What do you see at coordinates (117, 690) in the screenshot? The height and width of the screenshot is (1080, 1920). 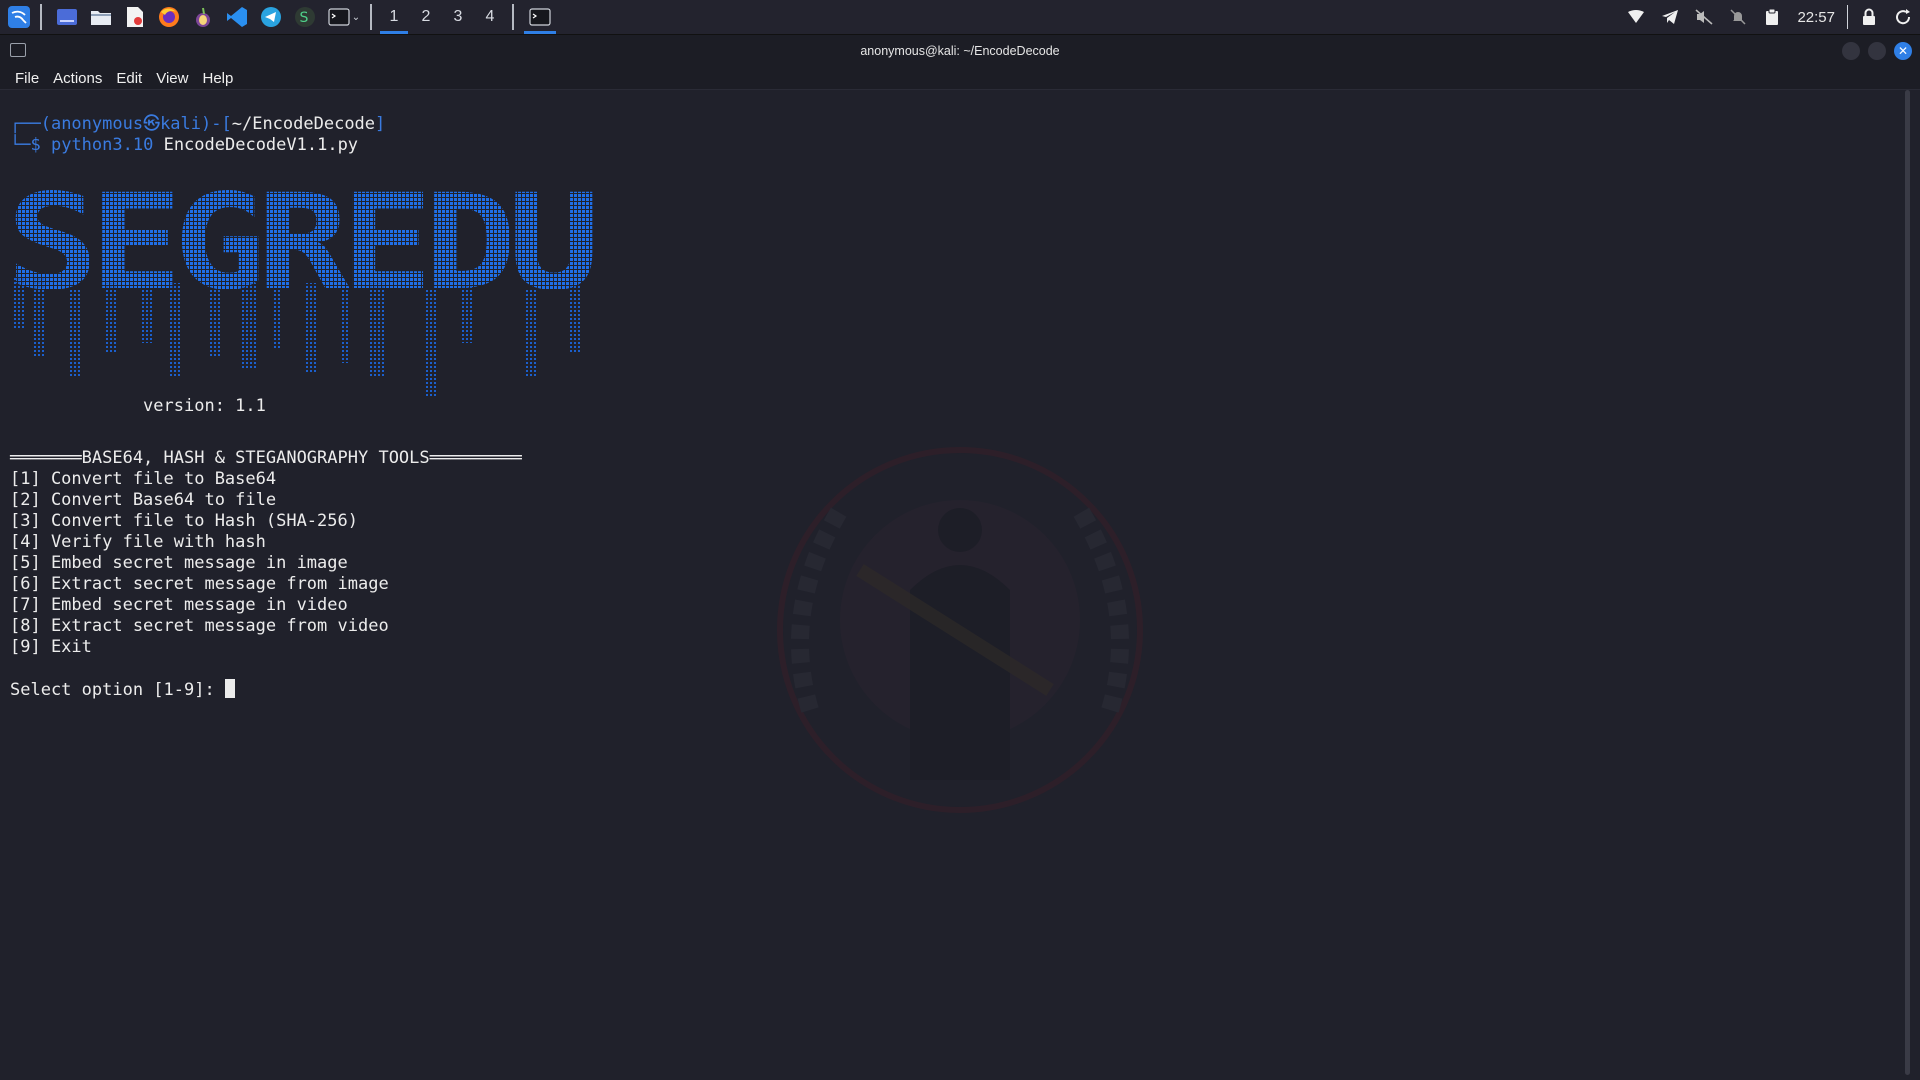 I see `select-prompt: Select option [1-9]:` at bounding box center [117, 690].